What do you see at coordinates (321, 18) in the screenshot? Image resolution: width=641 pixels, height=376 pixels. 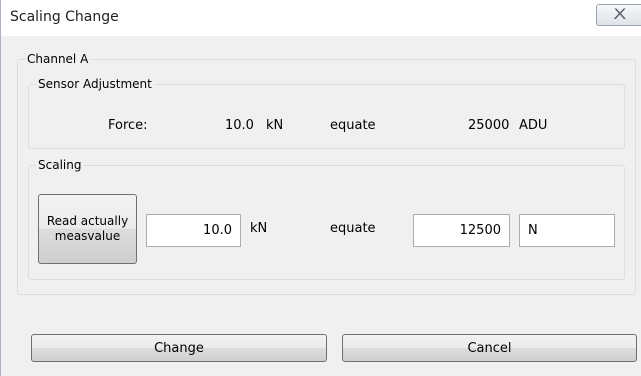 I see `title-bar: Scaling Change X` at bounding box center [321, 18].